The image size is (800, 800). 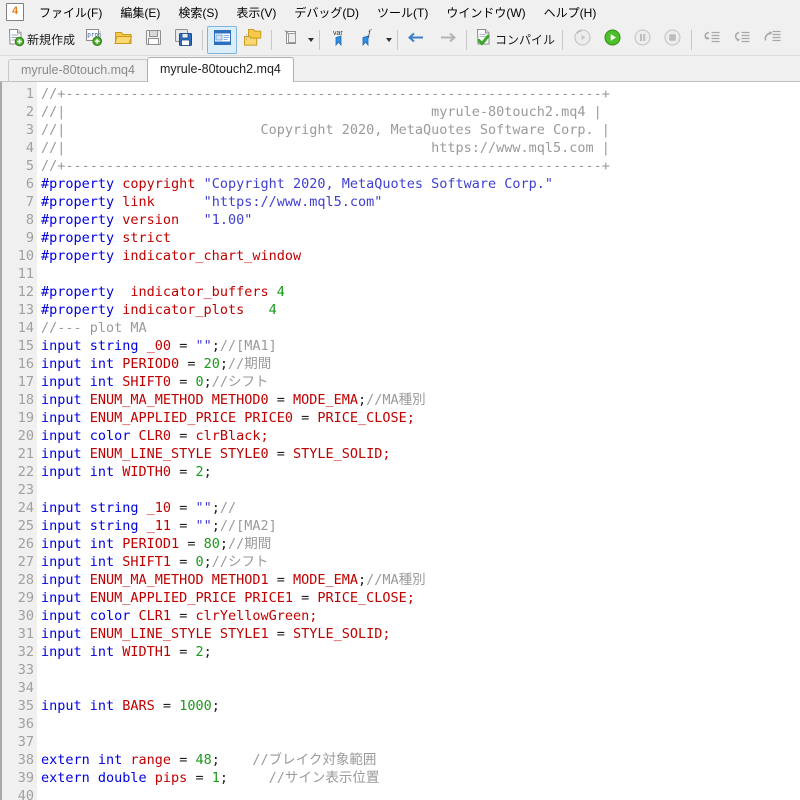 What do you see at coordinates (29, 166) in the screenshot?
I see `line-number: 5` at bounding box center [29, 166].